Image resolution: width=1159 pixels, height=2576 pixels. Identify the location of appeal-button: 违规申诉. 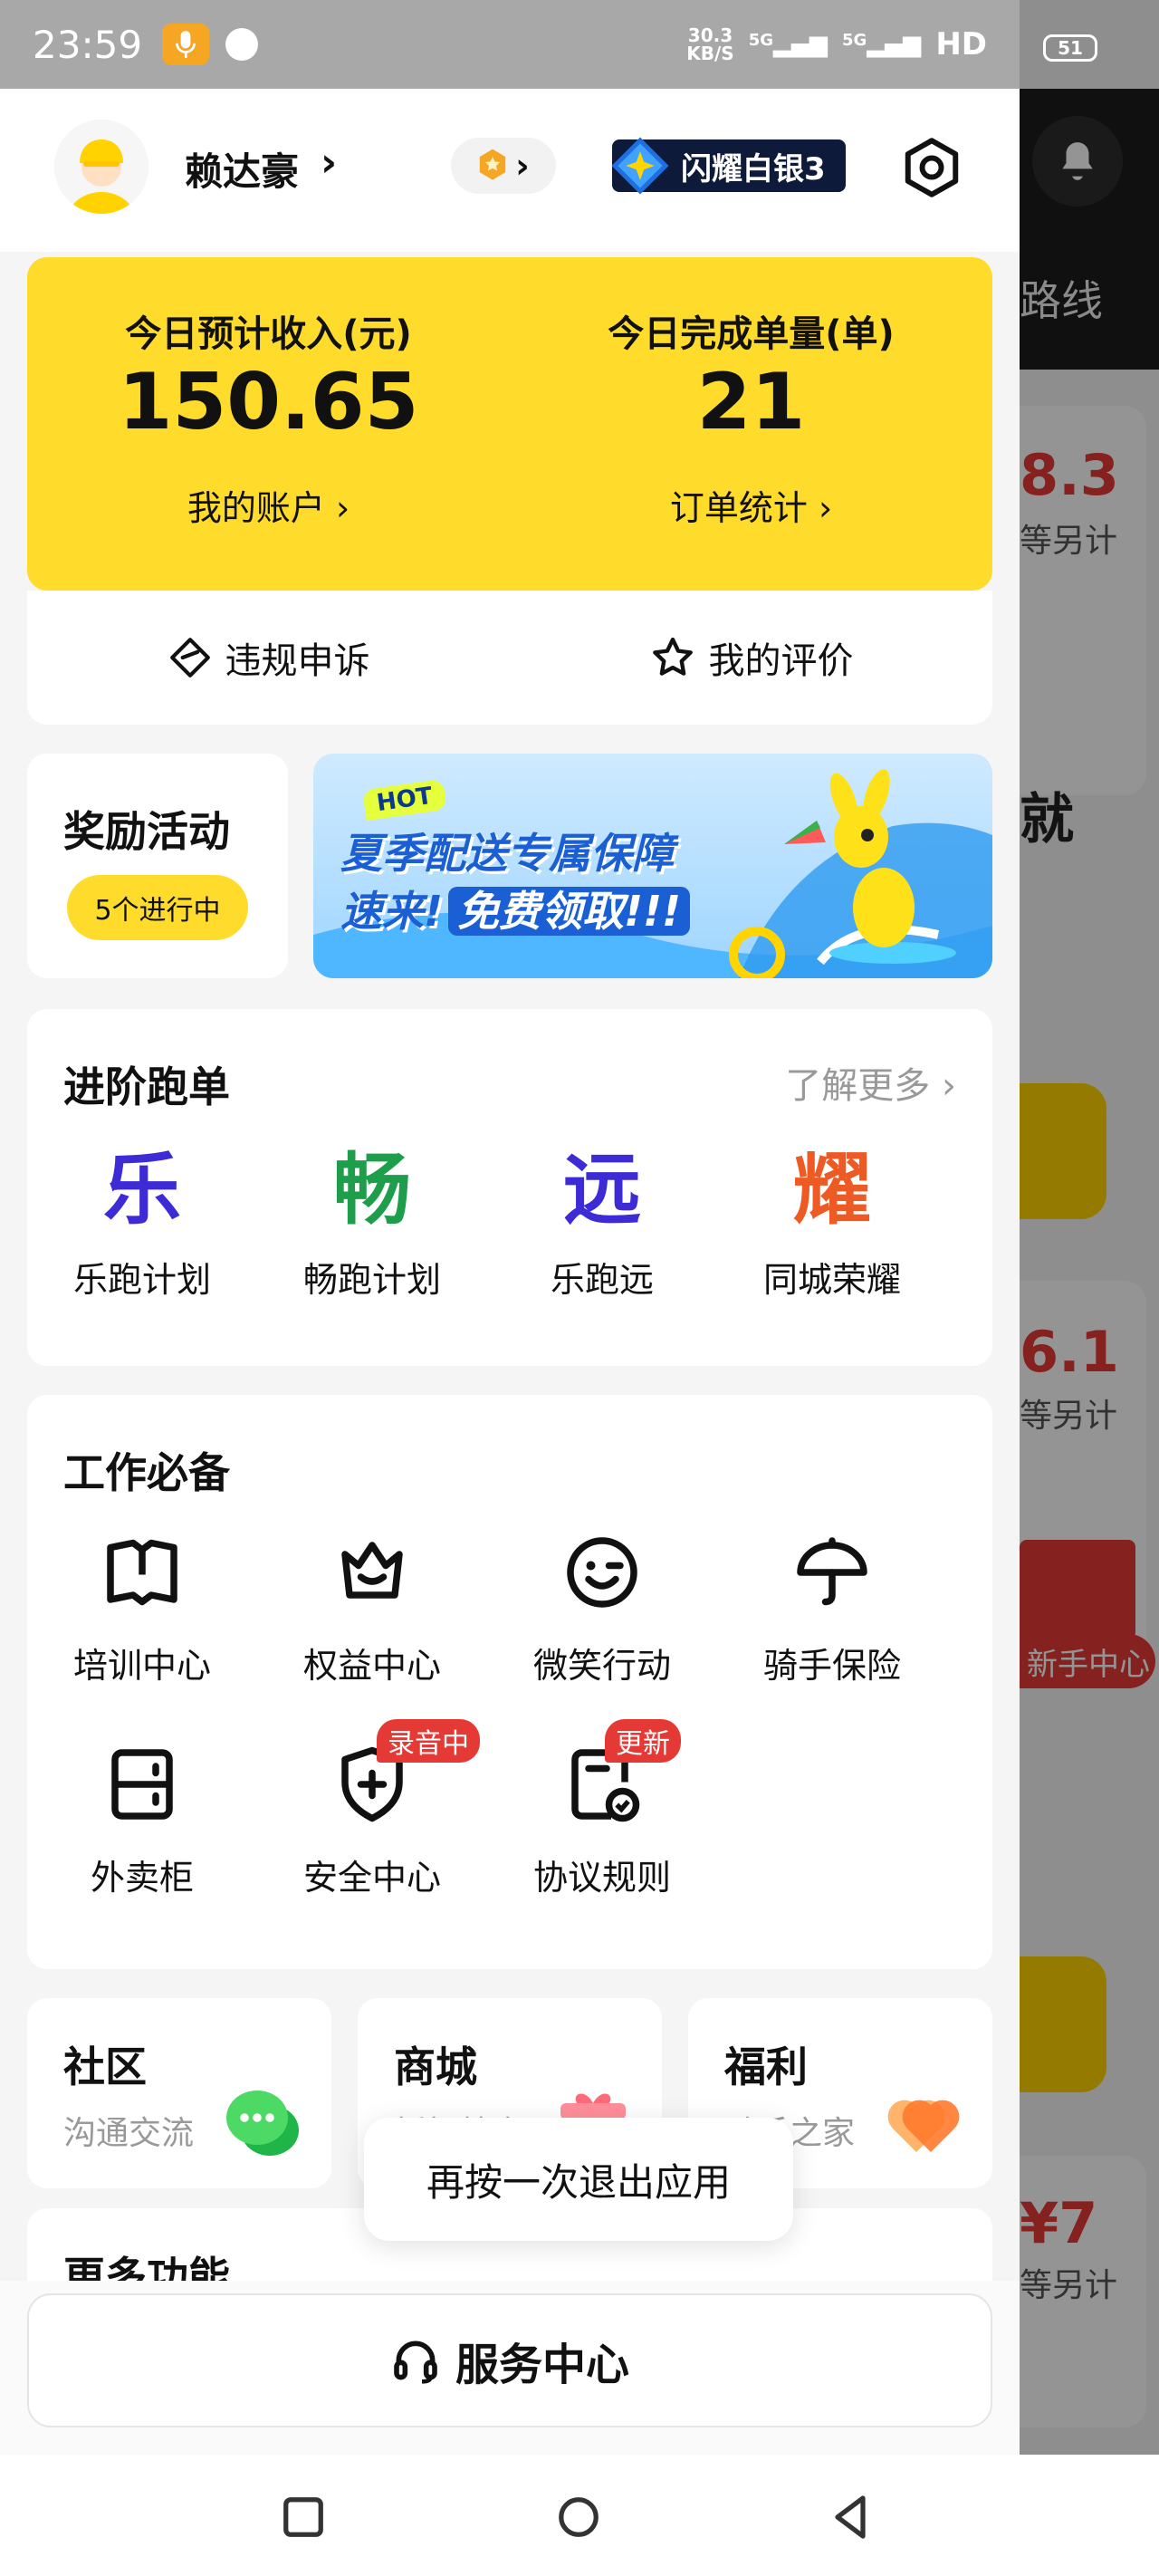
(269, 658).